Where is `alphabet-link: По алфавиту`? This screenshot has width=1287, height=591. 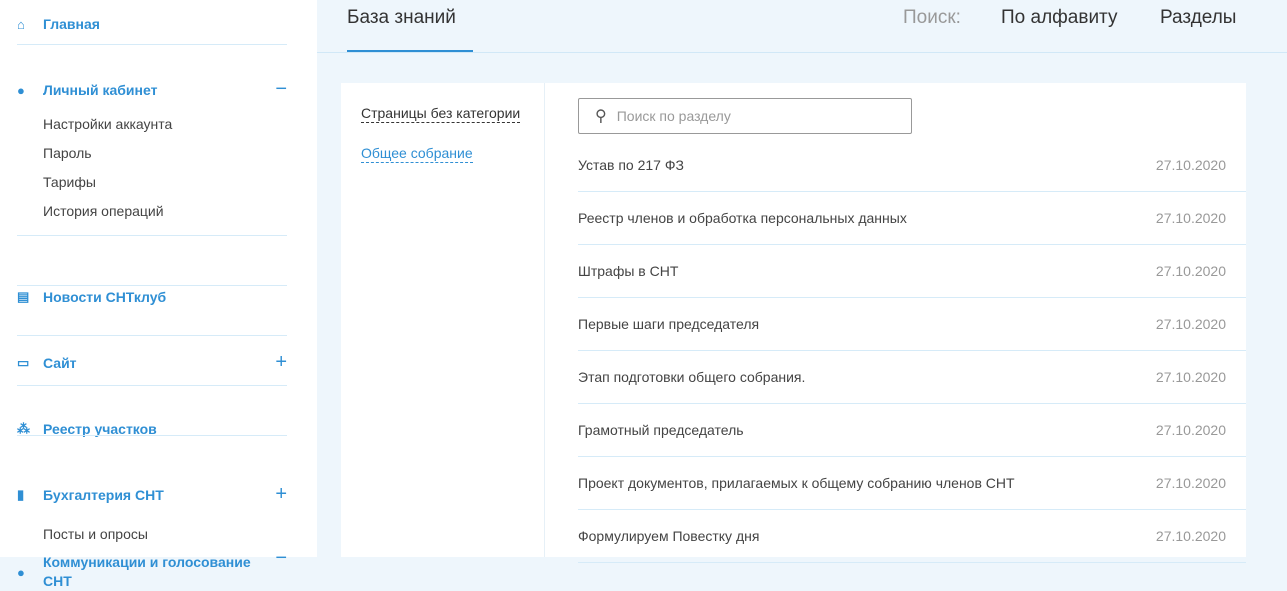 alphabet-link: По алфавиту is located at coordinates (1059, 18).